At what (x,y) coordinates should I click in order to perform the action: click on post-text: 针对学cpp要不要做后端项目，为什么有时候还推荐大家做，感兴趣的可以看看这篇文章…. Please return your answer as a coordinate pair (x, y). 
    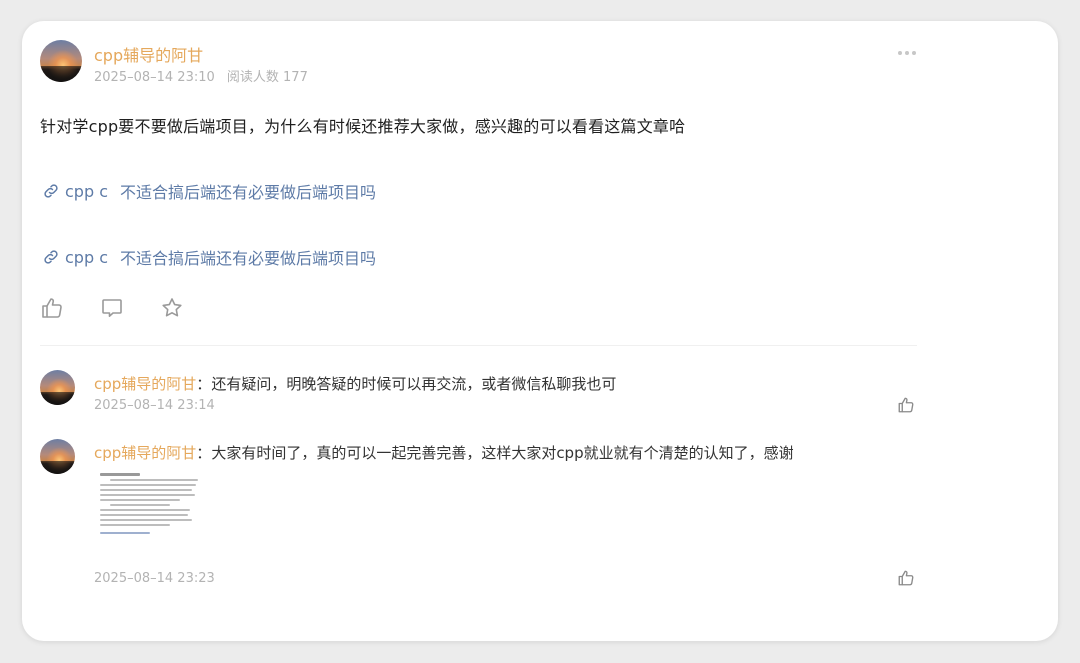
    Looking at the image, I should click on (363, 126).